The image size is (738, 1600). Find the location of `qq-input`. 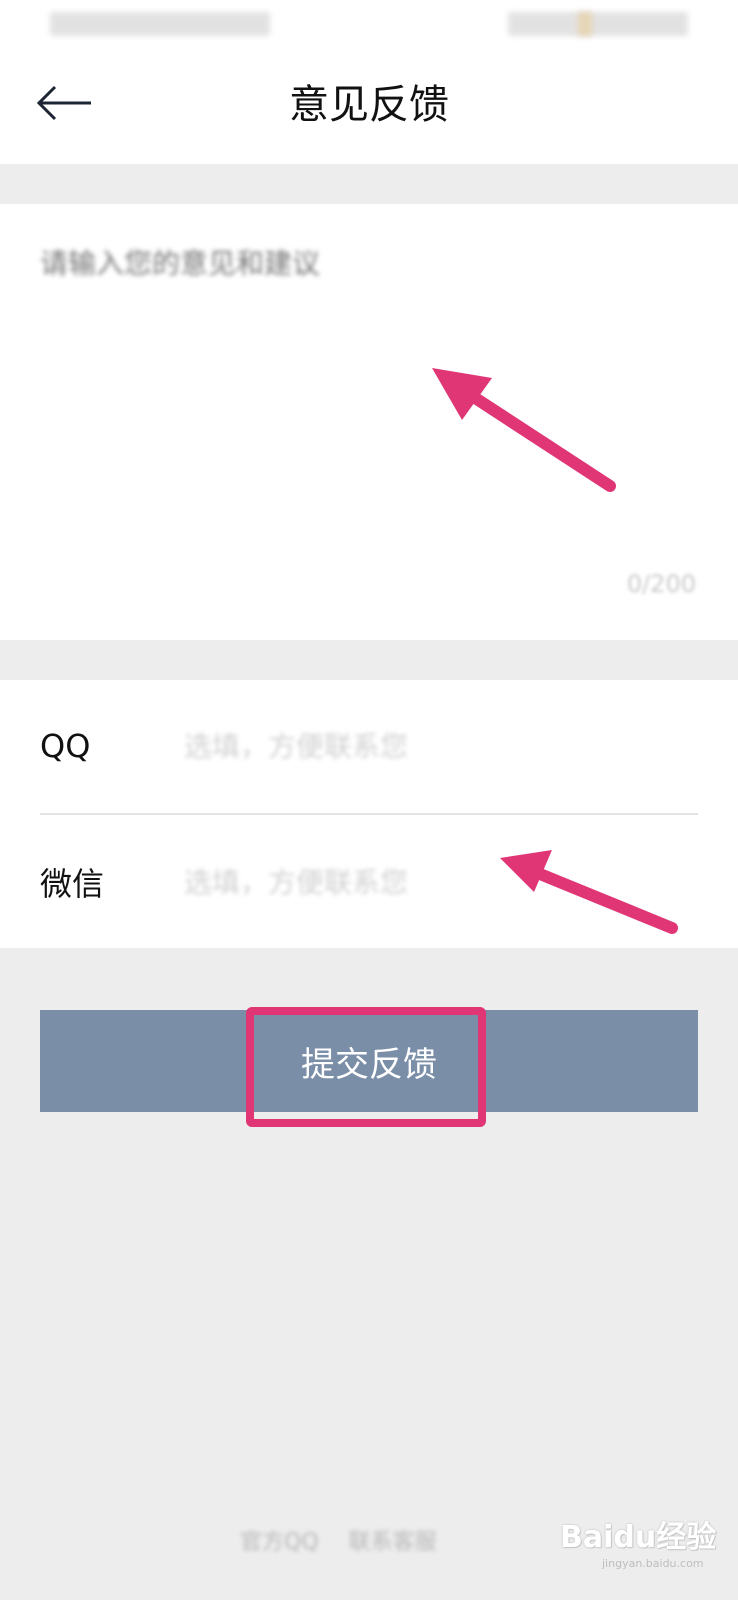

qq-input is located at coordinates (440, 746).